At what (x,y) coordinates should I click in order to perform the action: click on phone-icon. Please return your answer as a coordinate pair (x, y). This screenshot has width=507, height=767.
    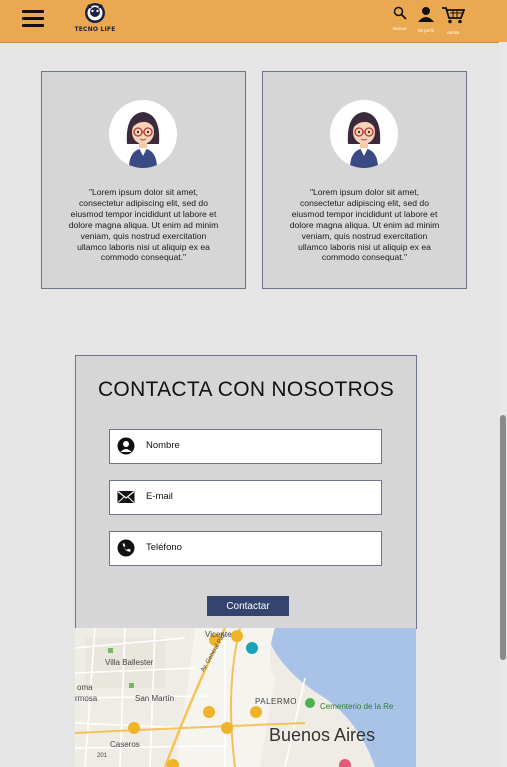
    Looking at the image, I should click on (126, 548).